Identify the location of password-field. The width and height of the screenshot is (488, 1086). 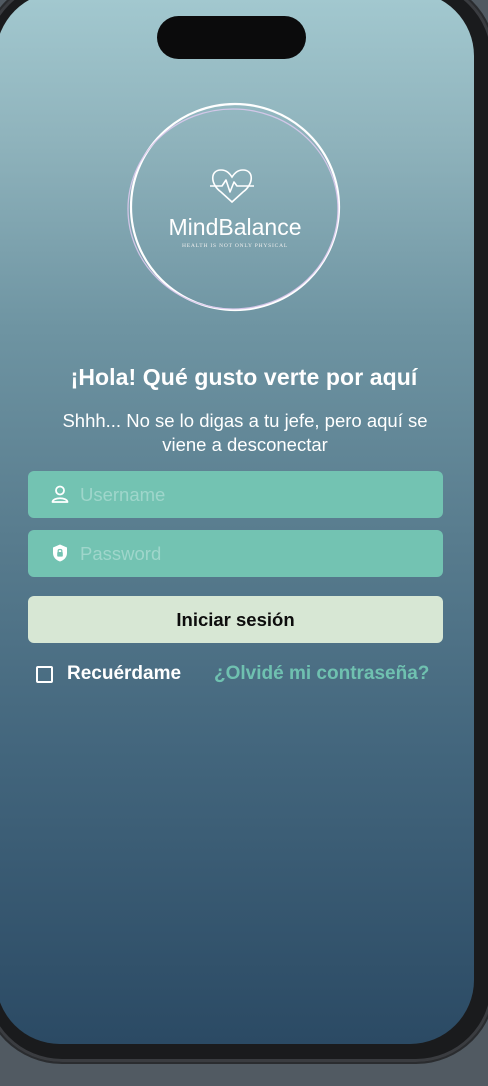
(235, 553).